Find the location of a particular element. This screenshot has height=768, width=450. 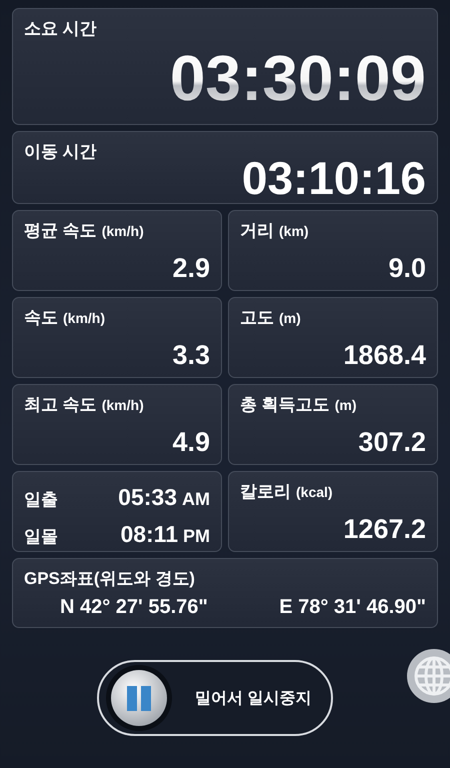

stat-label: 평균 속도 is located at coordinates (60, 231).